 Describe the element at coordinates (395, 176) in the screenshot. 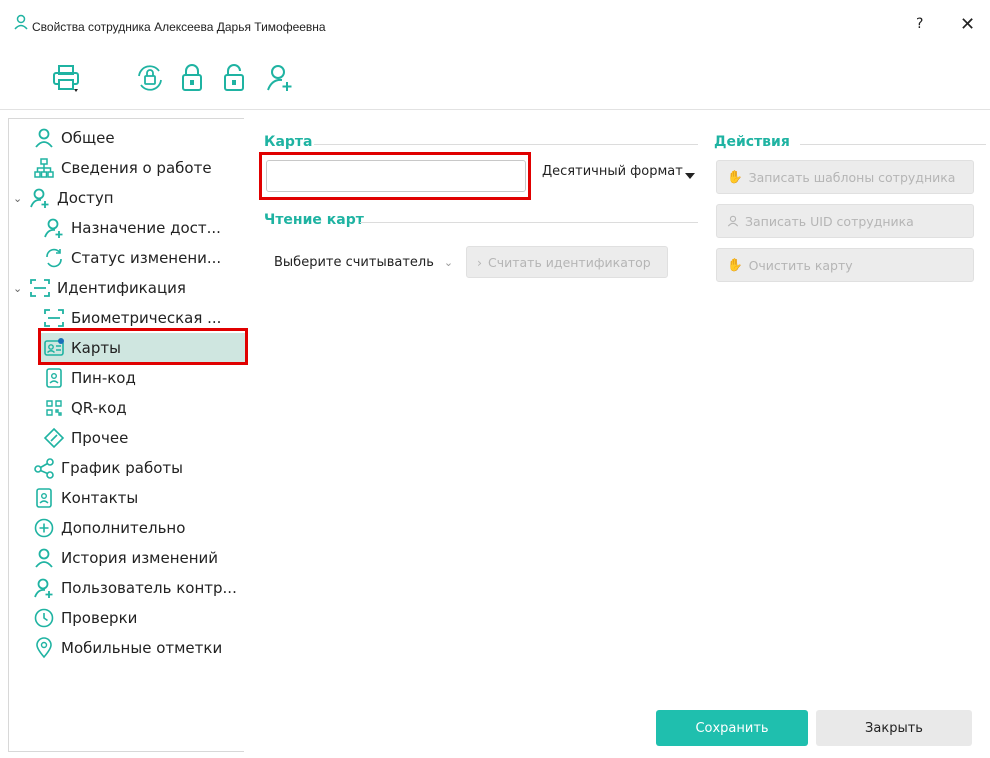

I see `card-input-highlight` at that location.